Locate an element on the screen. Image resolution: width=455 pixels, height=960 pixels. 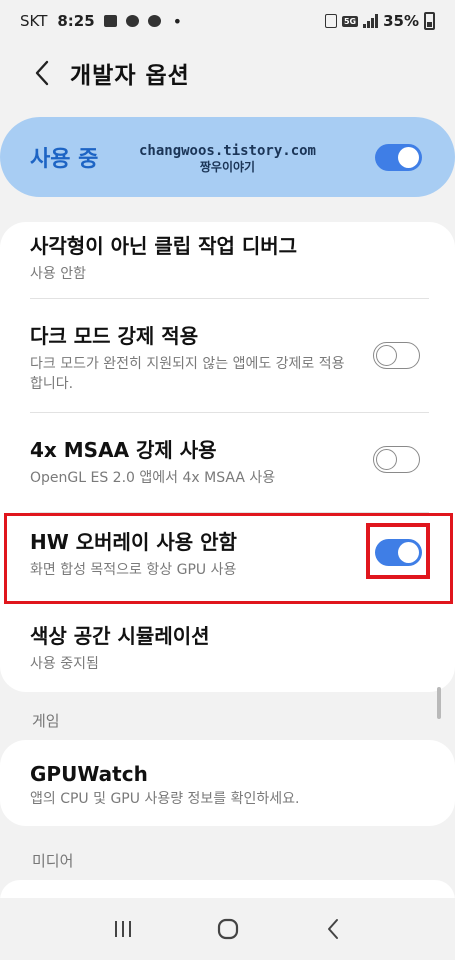
home-button is located at coordinates (228, 929).